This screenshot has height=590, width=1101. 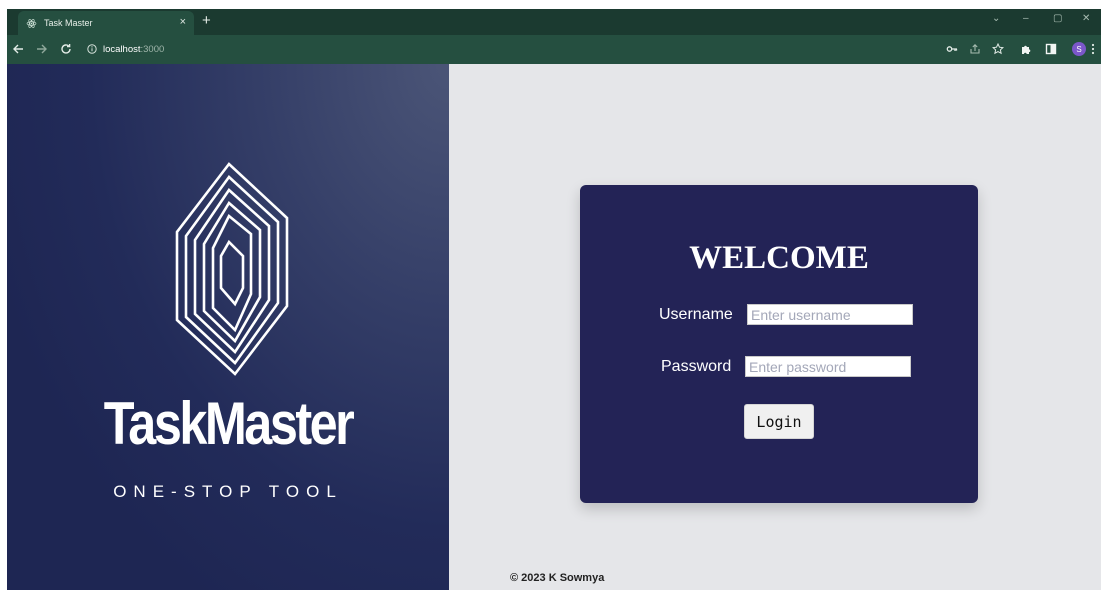 What do you see at coordinates (1086, 18) in the screenshot?
I see `close-window-icon: ✕` at bounding box center [1086, 18].